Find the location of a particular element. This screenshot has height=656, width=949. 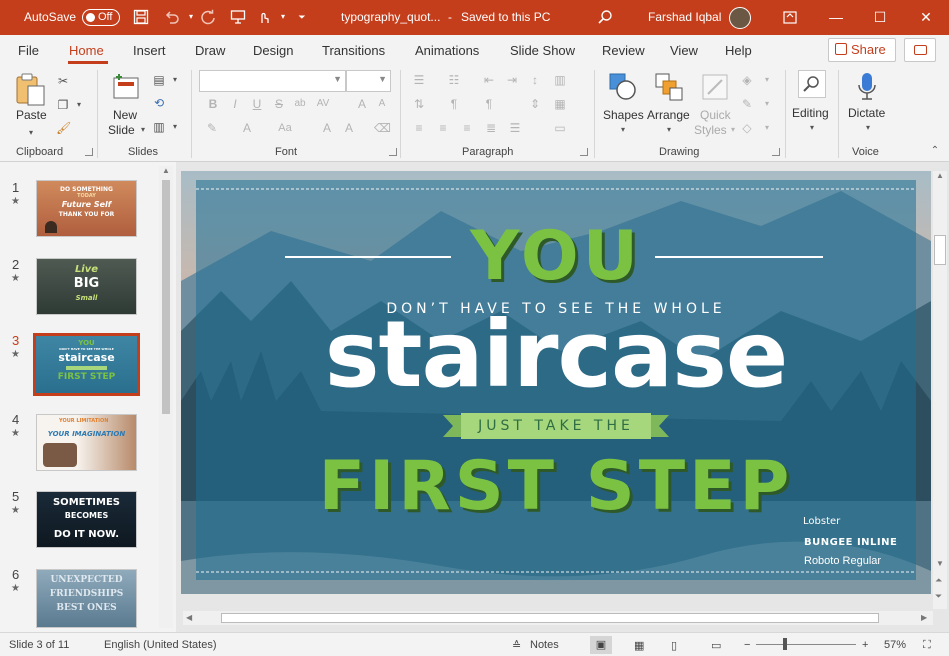

notes-icon: ≙ is located at coordinates (516, 645).